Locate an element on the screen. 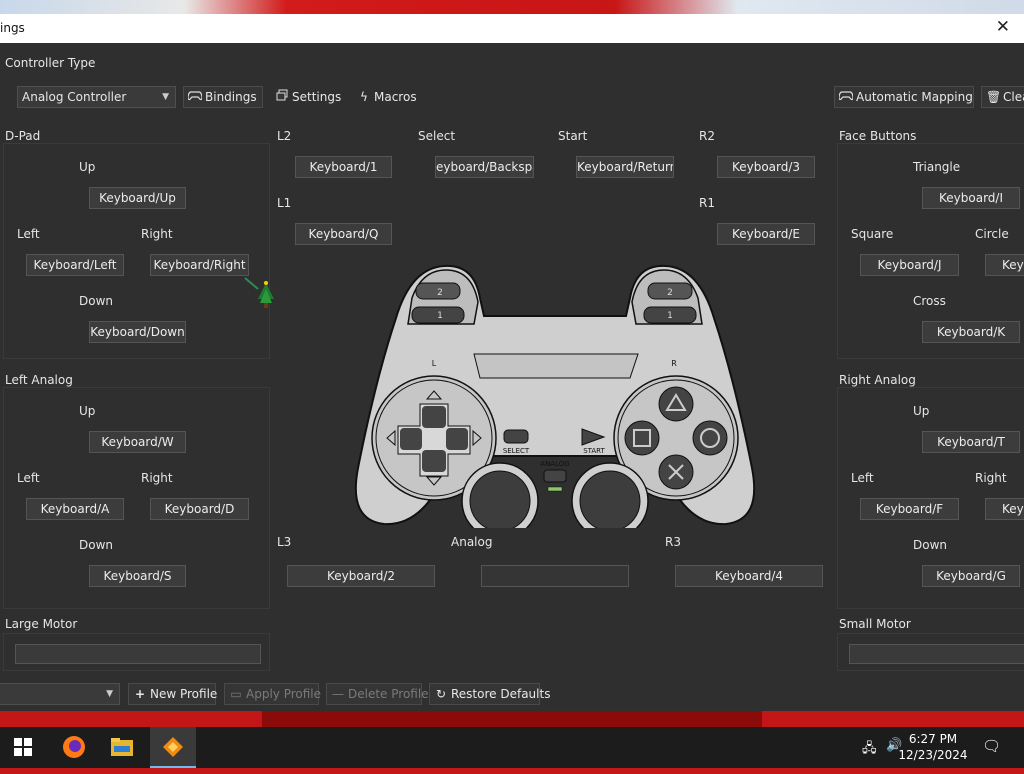 The width and height of the screenshot is (1024, 774). apply-profile-button: ▭ Apply Profile is located at coordinates (273, 694).